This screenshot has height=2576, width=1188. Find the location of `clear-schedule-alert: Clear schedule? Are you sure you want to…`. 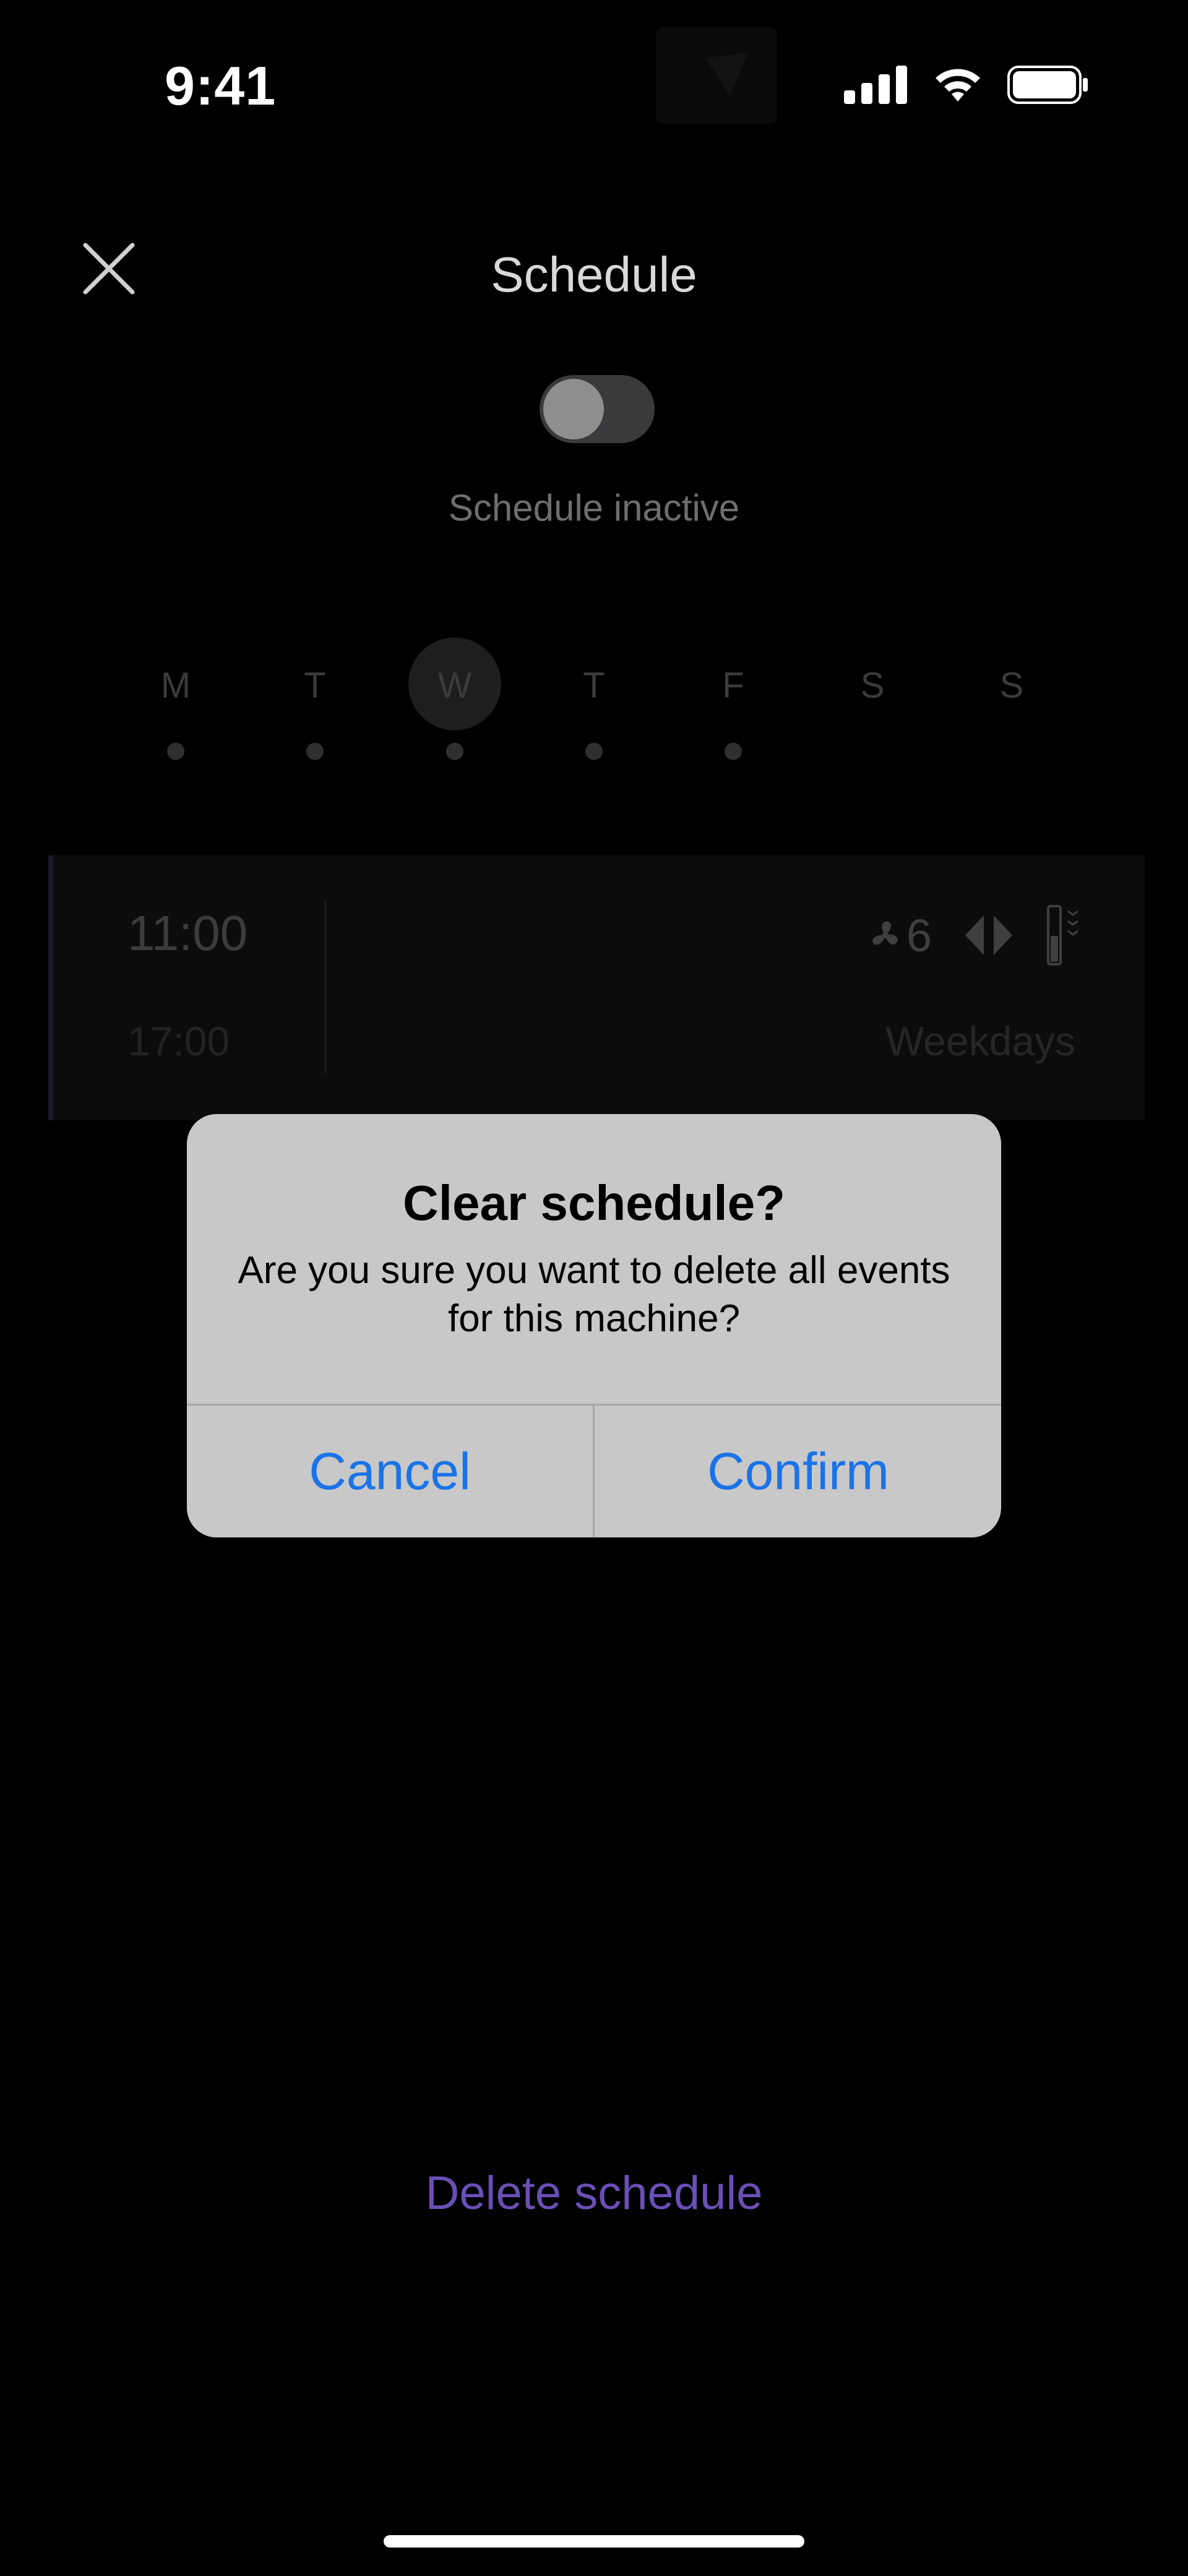

clear-schedule-alert: Clear schedule? Are you sure you want to… is located at coordinates (594, 1325).